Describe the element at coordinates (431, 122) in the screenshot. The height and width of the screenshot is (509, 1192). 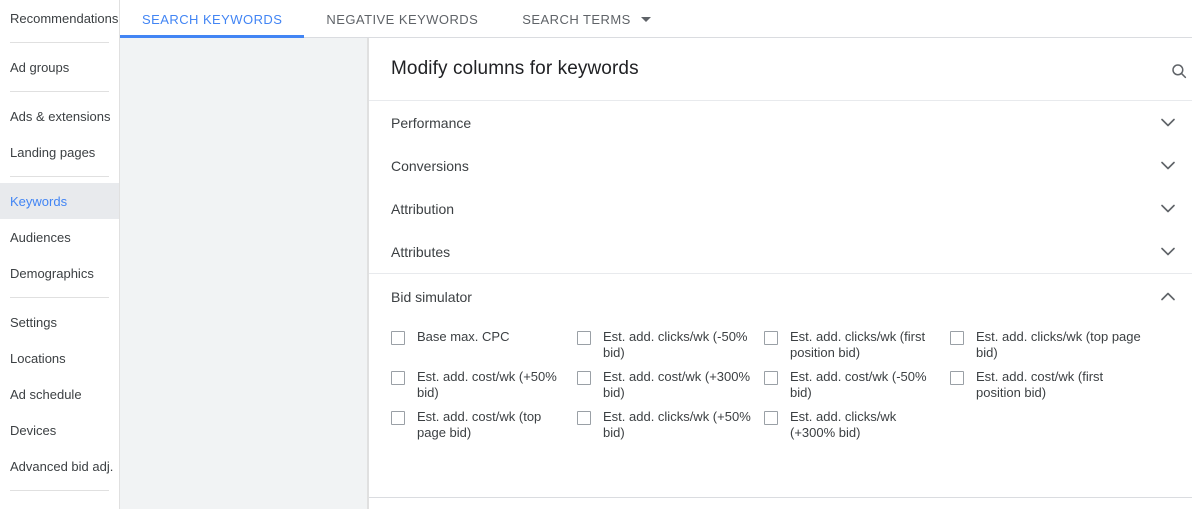
I see `section-label: Performance` at that location.